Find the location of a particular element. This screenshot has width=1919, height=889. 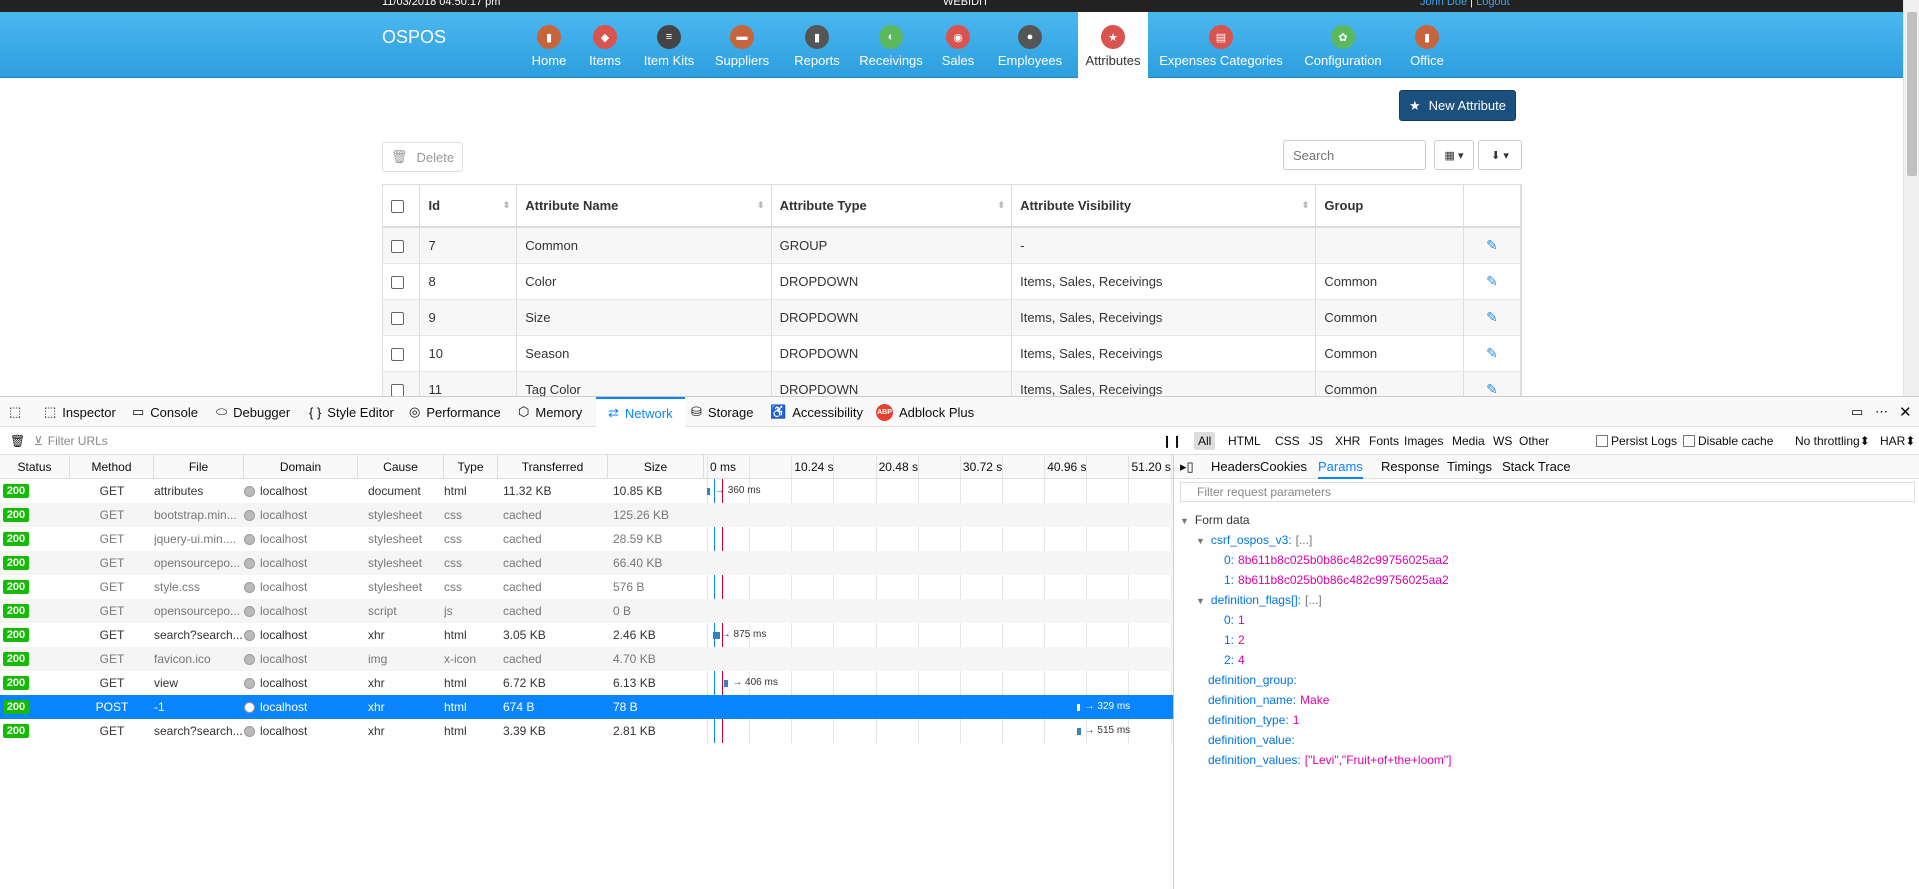

column-header-method: Method is located at coordinates (112, 467).